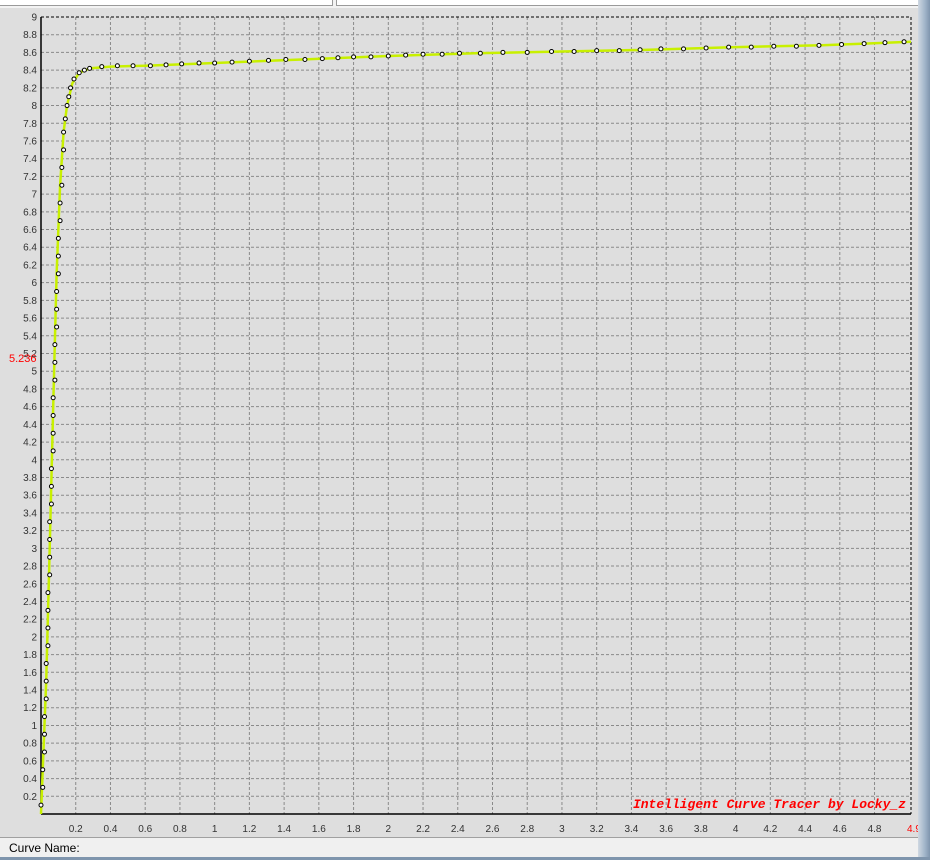  What do you see at coordinates (30, 655) in the screenshot?
I see `y-tick-label: 1.8` at bounding box center [30, 655].